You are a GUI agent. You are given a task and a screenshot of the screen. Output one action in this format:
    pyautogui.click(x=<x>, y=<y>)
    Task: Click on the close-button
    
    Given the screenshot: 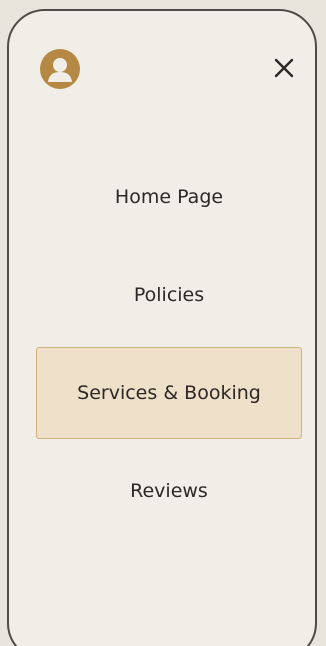 What is the action you would take?
    pyautogui.click(x=284, y=68)
    